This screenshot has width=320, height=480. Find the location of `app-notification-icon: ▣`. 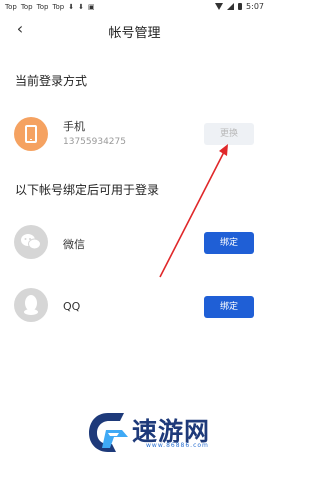

app-notification-icon: ▣ is located at coordinates (91, 7).